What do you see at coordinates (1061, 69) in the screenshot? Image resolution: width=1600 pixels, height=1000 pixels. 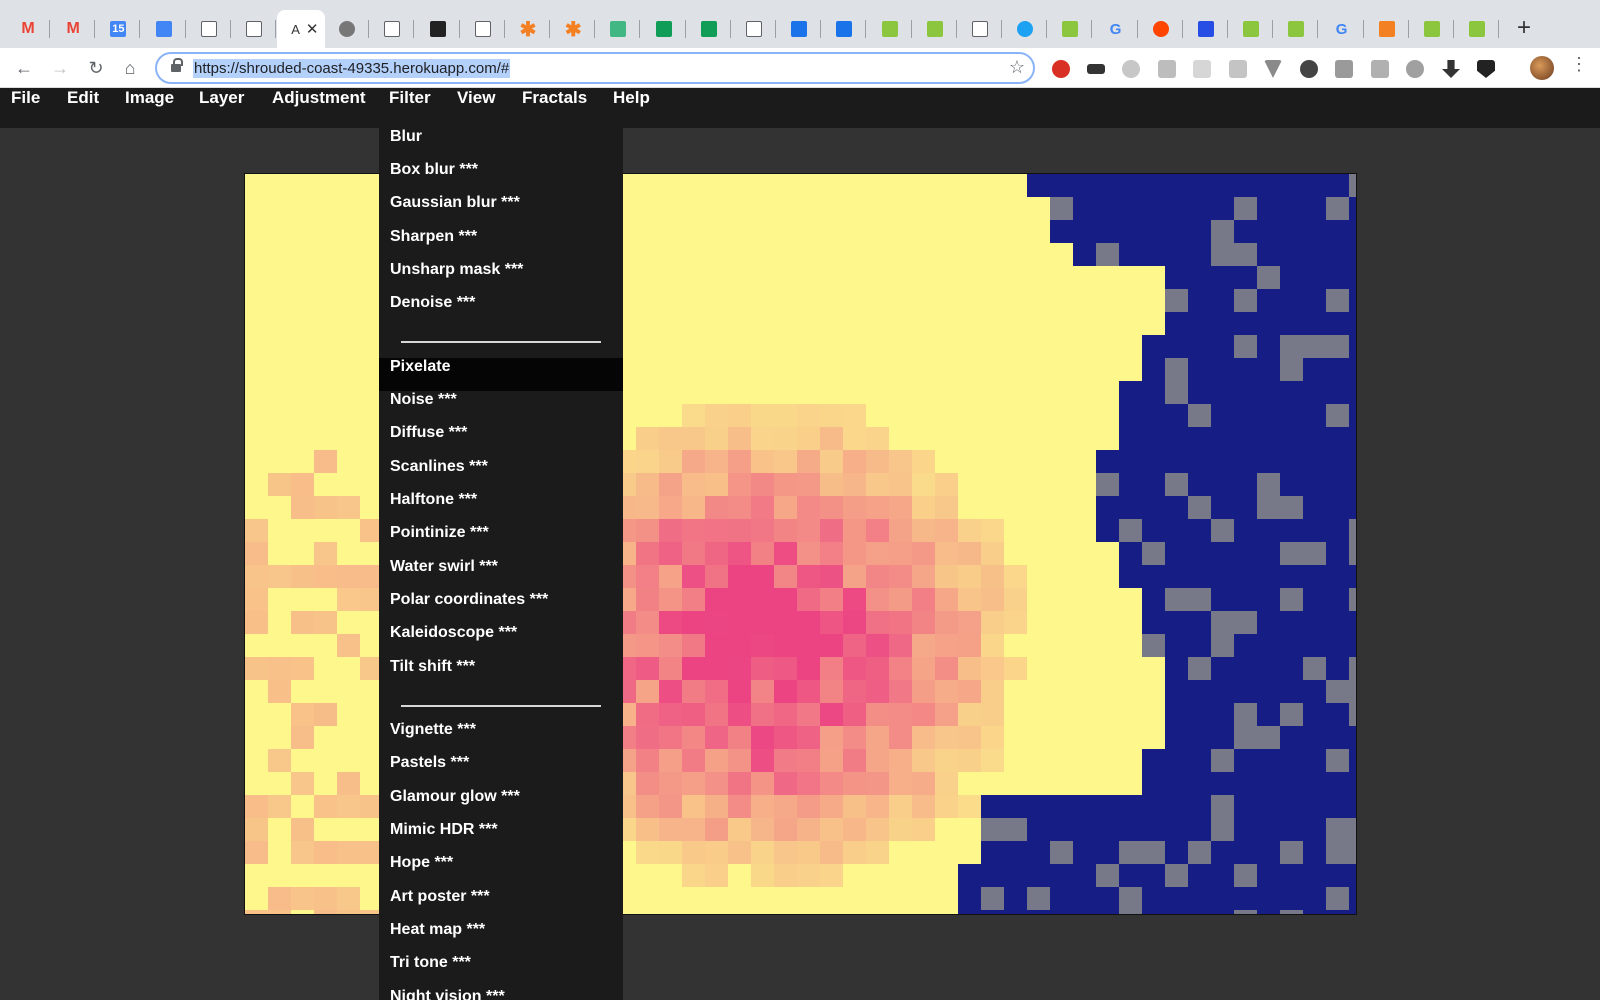 I see `extension-adblock-icon` at bounding box center [1061, 69].